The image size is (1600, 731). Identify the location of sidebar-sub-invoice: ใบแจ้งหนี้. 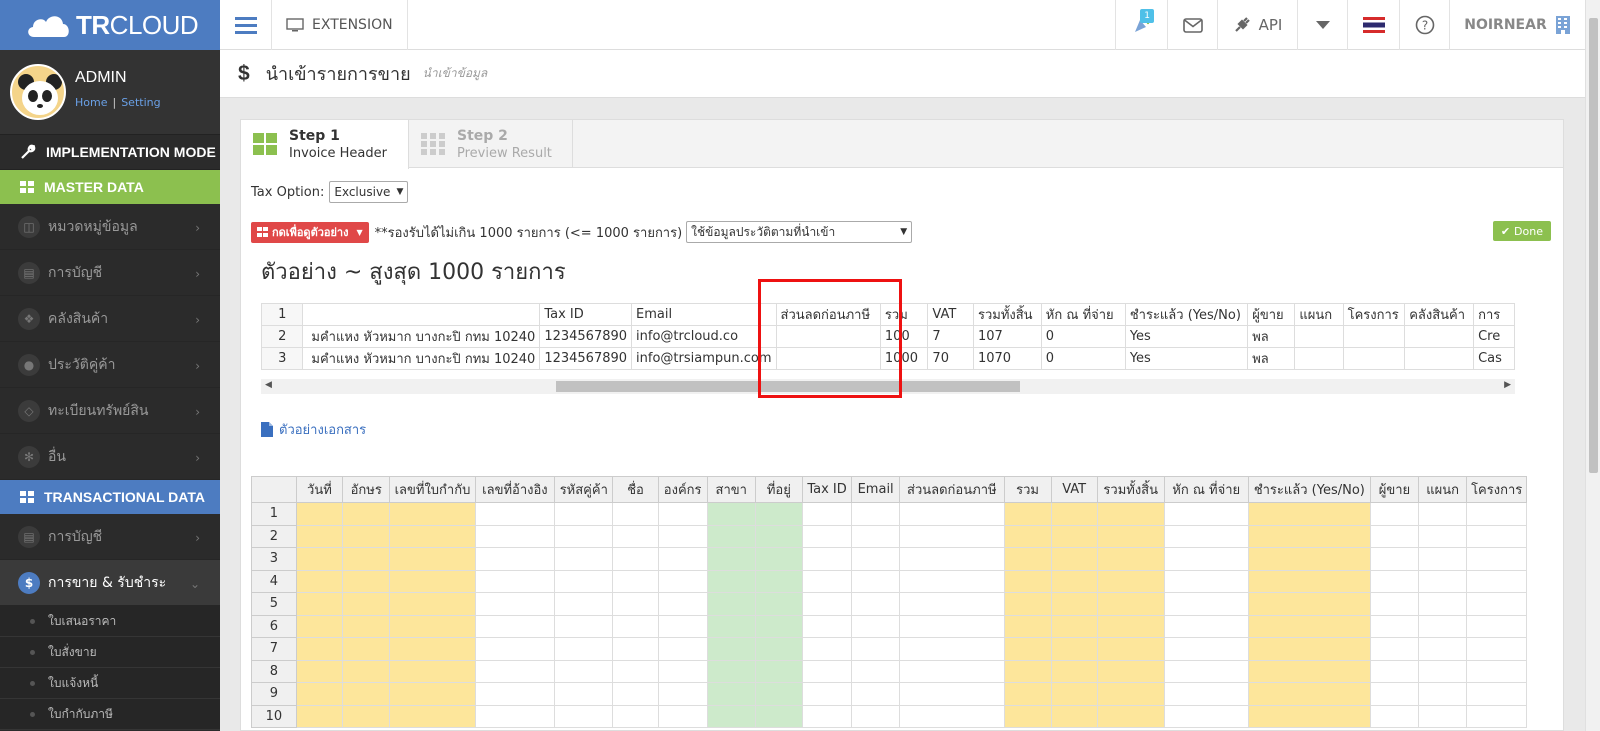
(110, 683).